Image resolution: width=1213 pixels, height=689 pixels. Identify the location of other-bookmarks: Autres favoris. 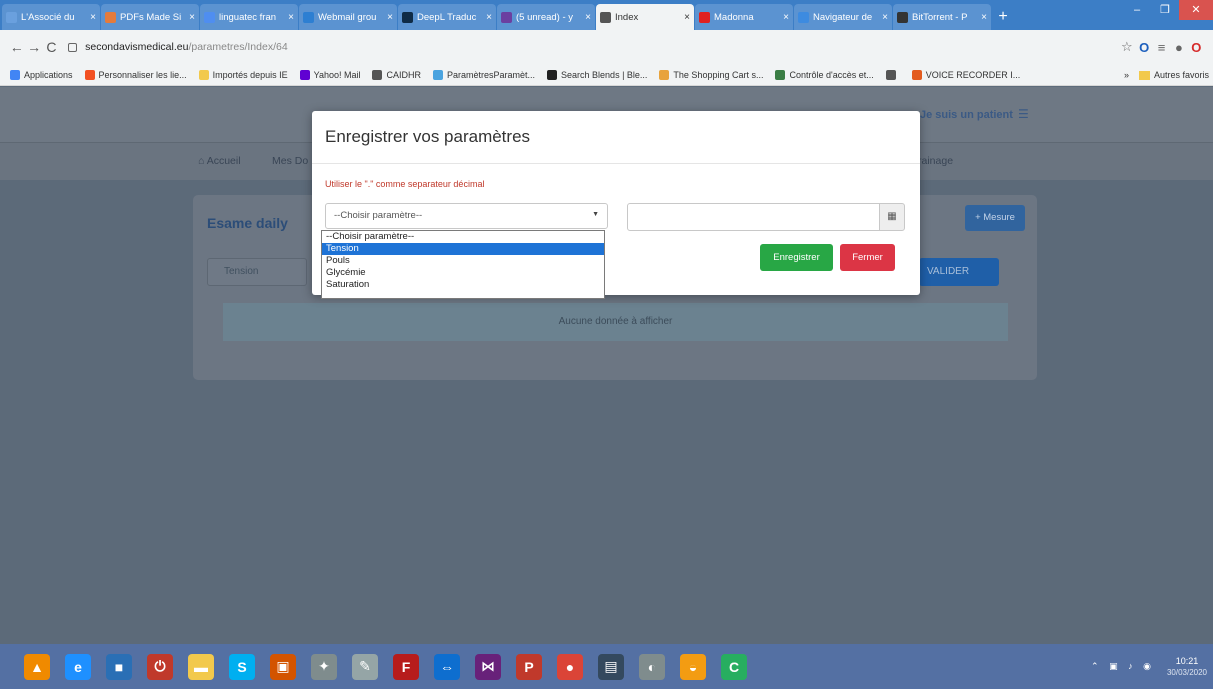
(1181, 75).